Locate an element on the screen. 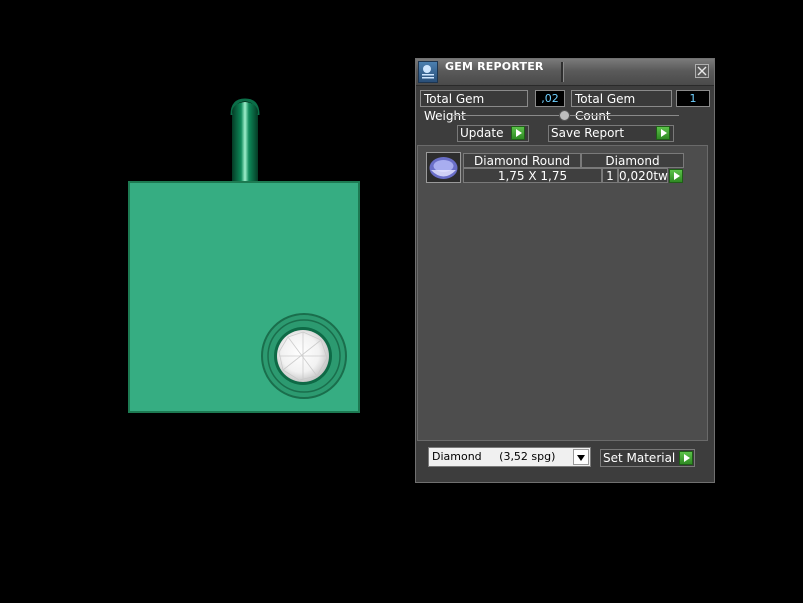  gem-material: Diamond is located at coordinates (632, 160).